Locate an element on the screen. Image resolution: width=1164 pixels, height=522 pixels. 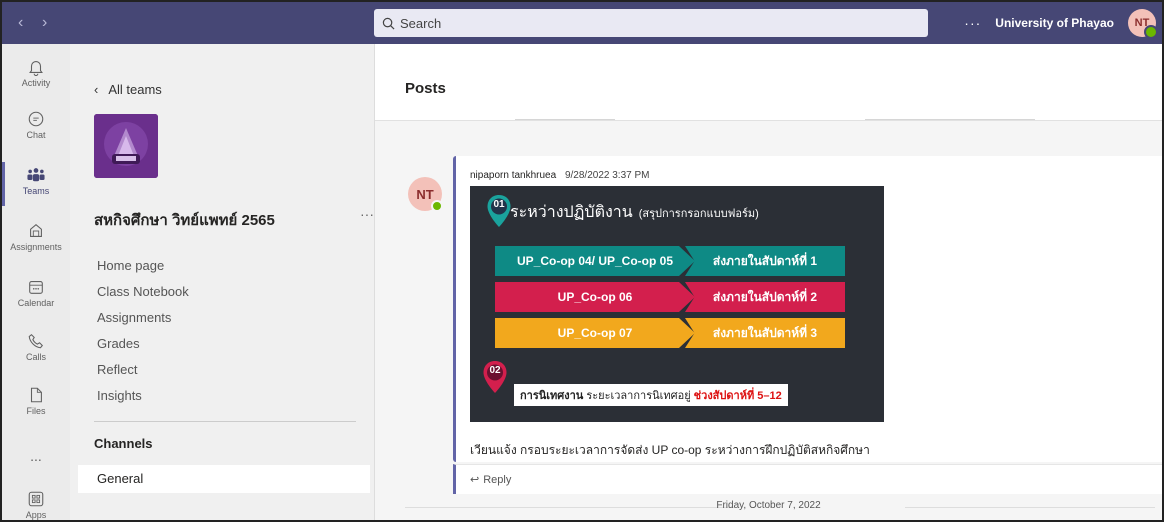
tab-class-notebook: Class Notebook is located at coordinates (143, 291).